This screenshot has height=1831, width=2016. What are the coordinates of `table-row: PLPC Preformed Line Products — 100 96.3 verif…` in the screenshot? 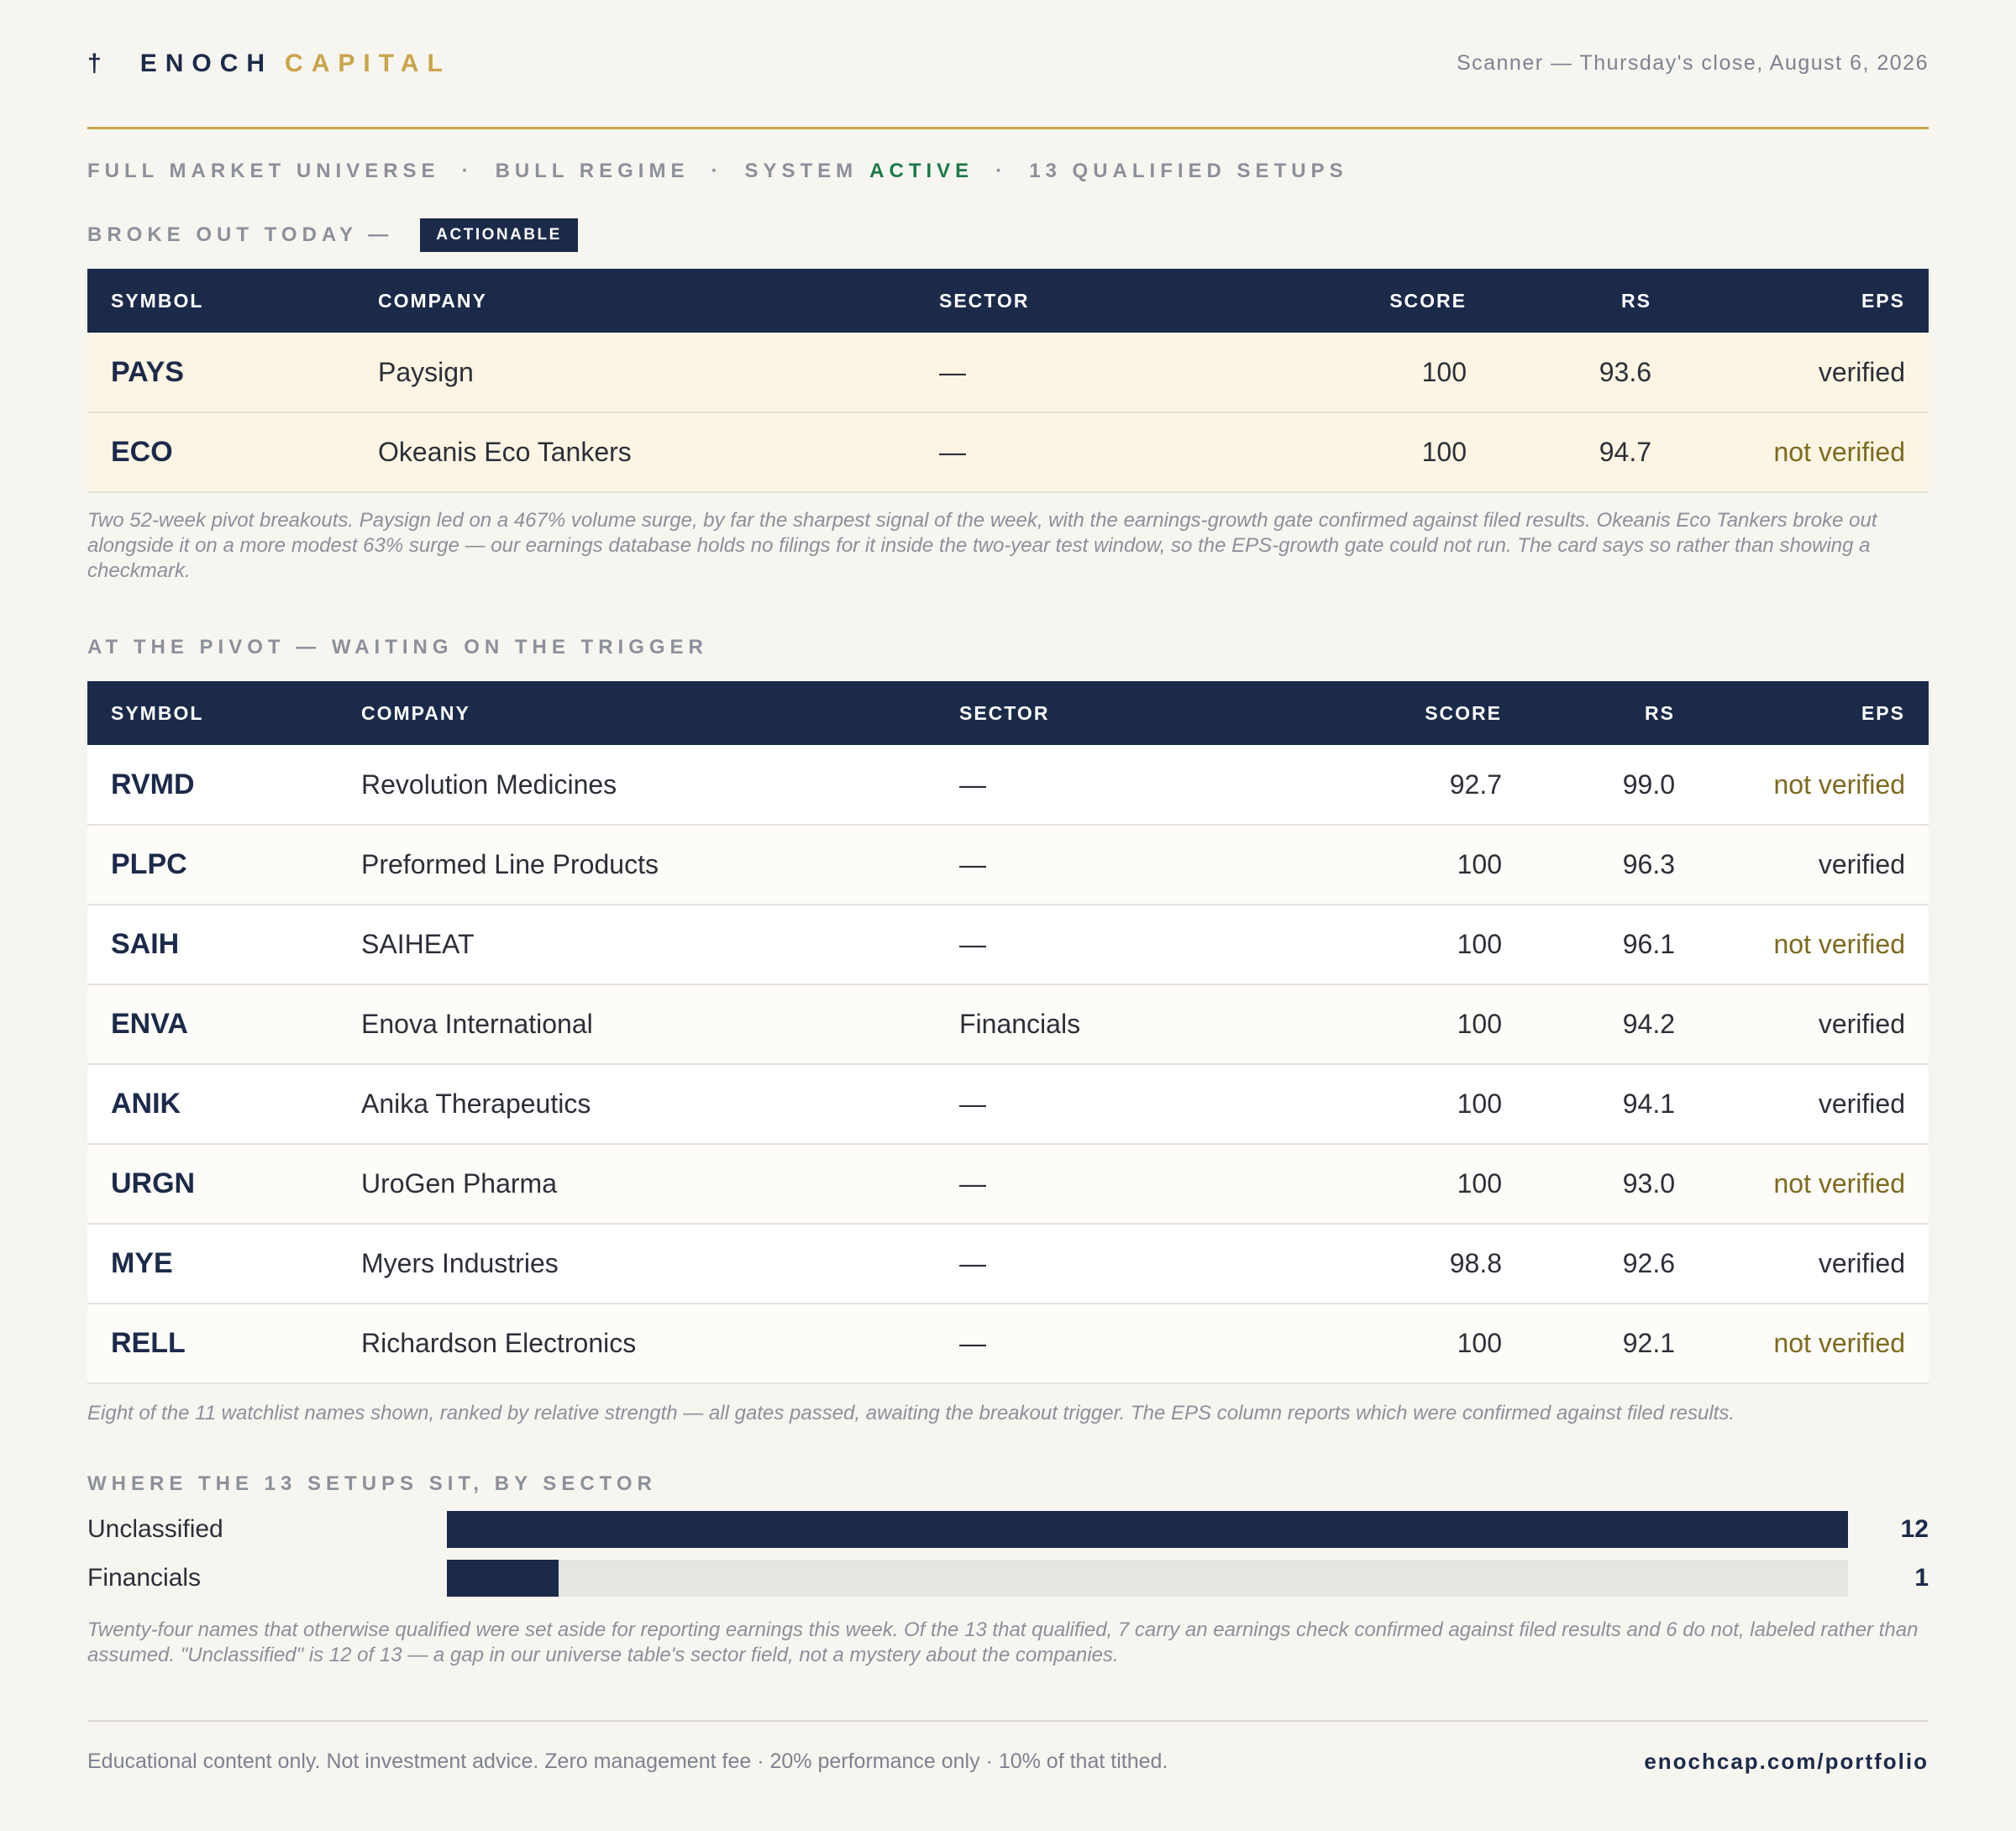 It's located at (1008, 865).